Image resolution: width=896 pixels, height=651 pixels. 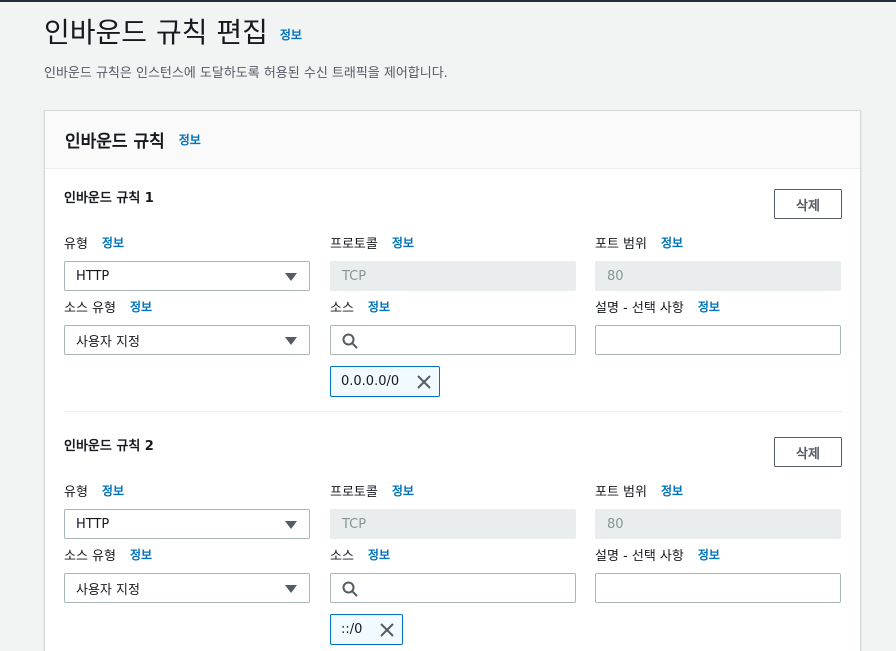 I want to click on page-header: 인바운드 규칙 편집 정보, so click(x=173, y=33).